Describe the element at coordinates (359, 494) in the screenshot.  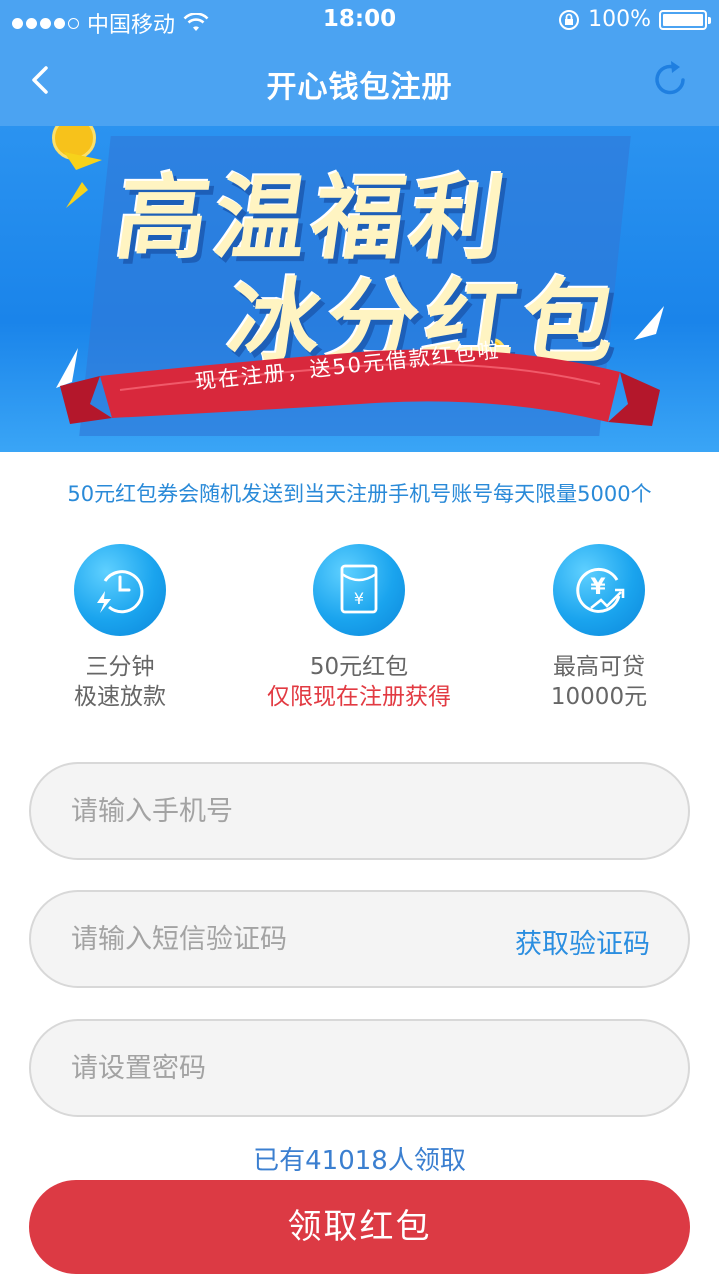
I see `notice-text: 50元红包券会随机发送到当天注册手机号账号每天限量5000个` at that location.